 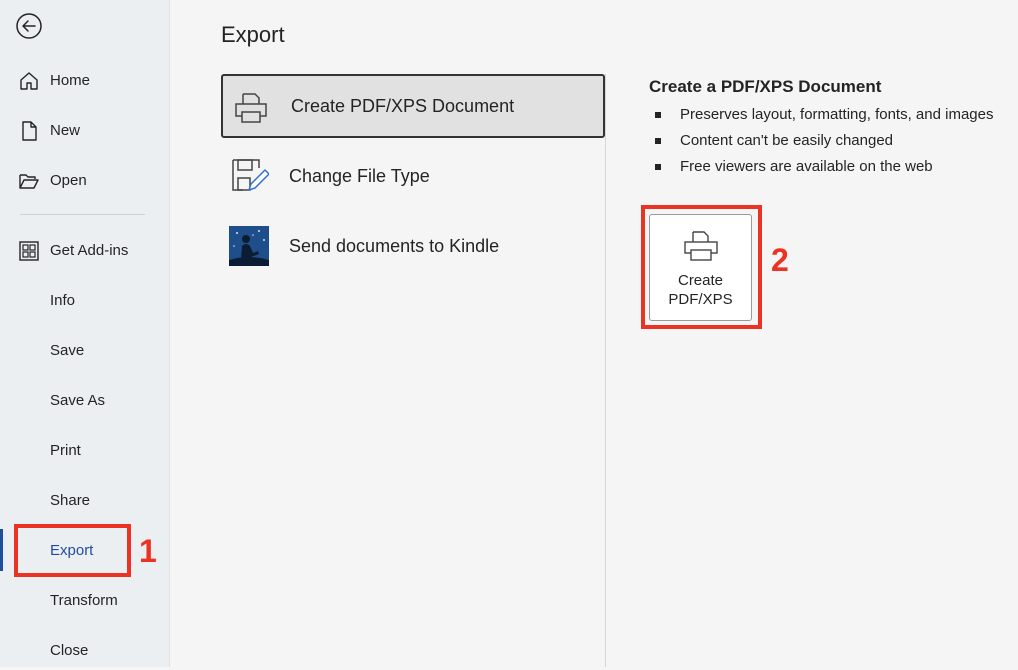 I want to click on option-change-file-type: Change File Type, so click(x=413, y=176).